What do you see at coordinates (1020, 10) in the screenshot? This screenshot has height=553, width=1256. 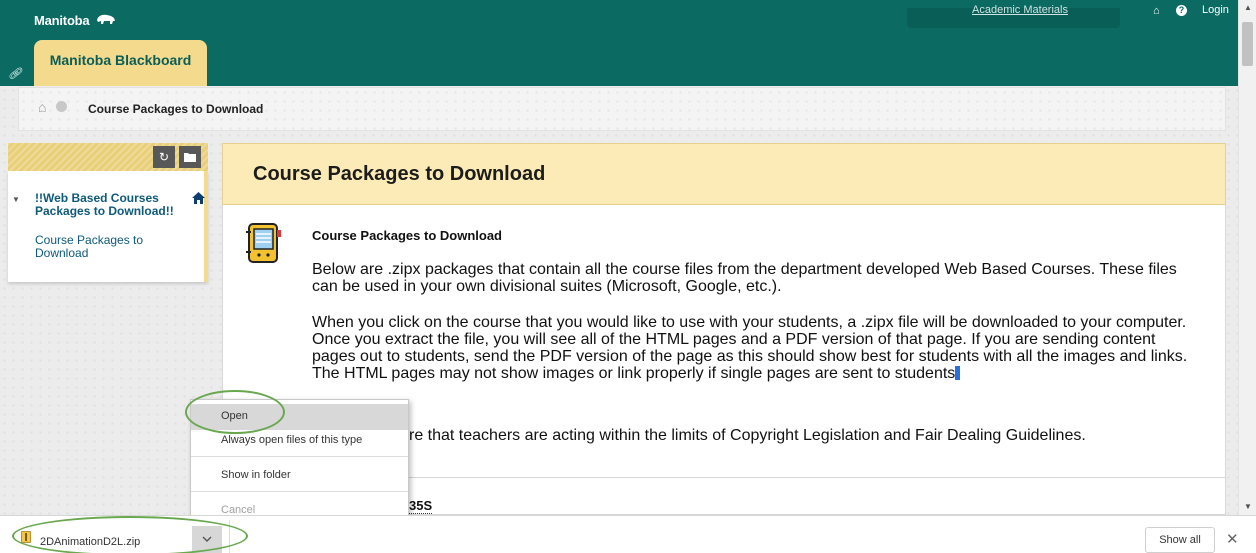 I see `academic-materials-link: Academic Materials` at bounding box center [1020, 10].